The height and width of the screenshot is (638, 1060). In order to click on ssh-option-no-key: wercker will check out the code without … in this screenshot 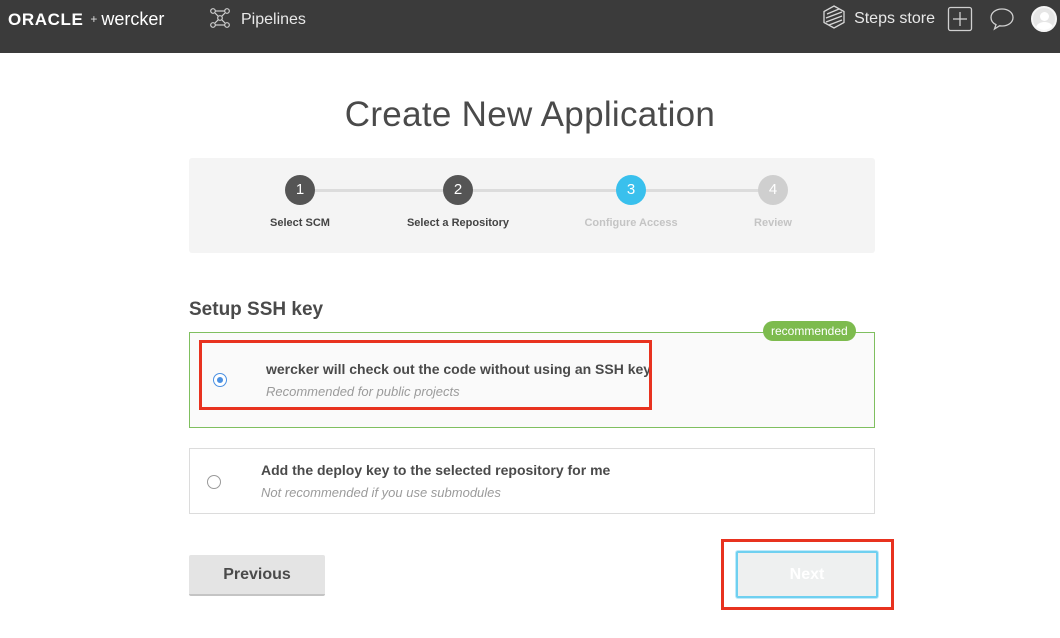, I will do `click(532, 380)`.